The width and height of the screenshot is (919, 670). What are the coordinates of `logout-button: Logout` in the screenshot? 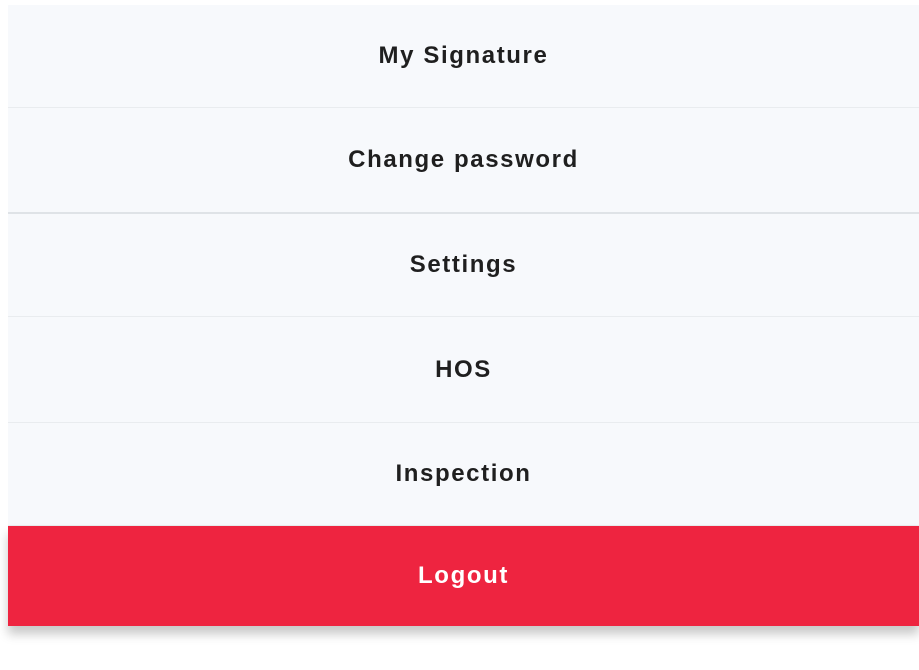 It's located at (463, 576).